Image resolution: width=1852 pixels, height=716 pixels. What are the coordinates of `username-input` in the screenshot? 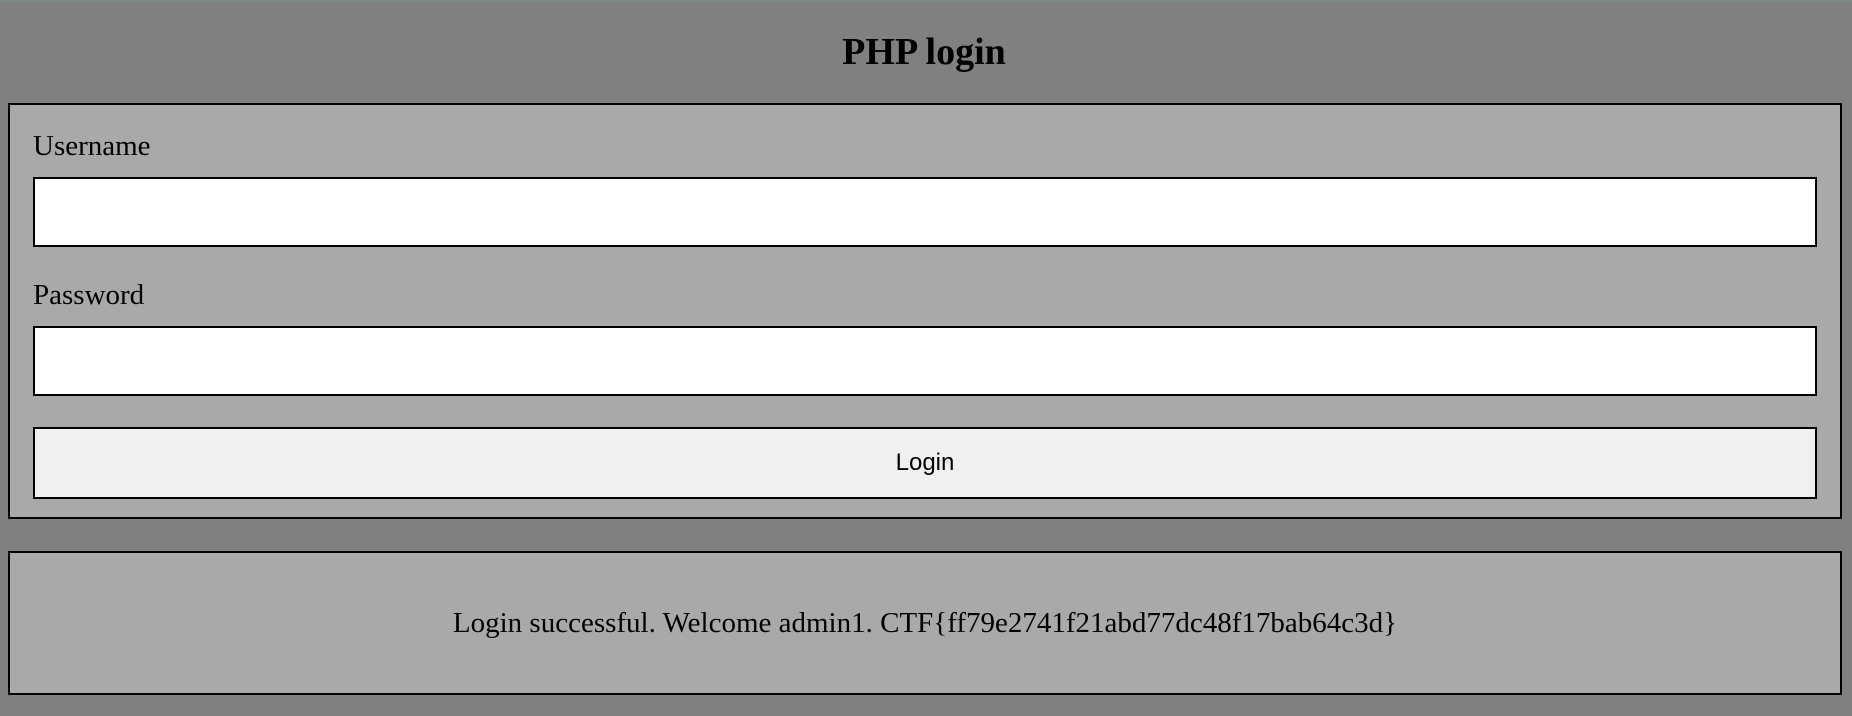 It's located at (925, 212).